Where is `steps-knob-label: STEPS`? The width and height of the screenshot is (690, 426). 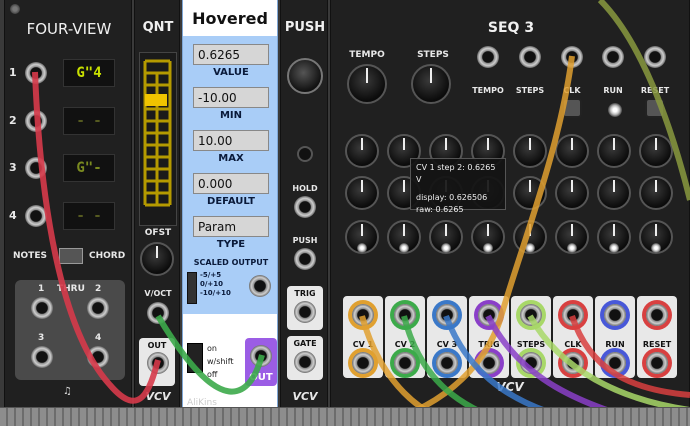
steps-knob-label: STEPS is located at coordinates (433, 55).